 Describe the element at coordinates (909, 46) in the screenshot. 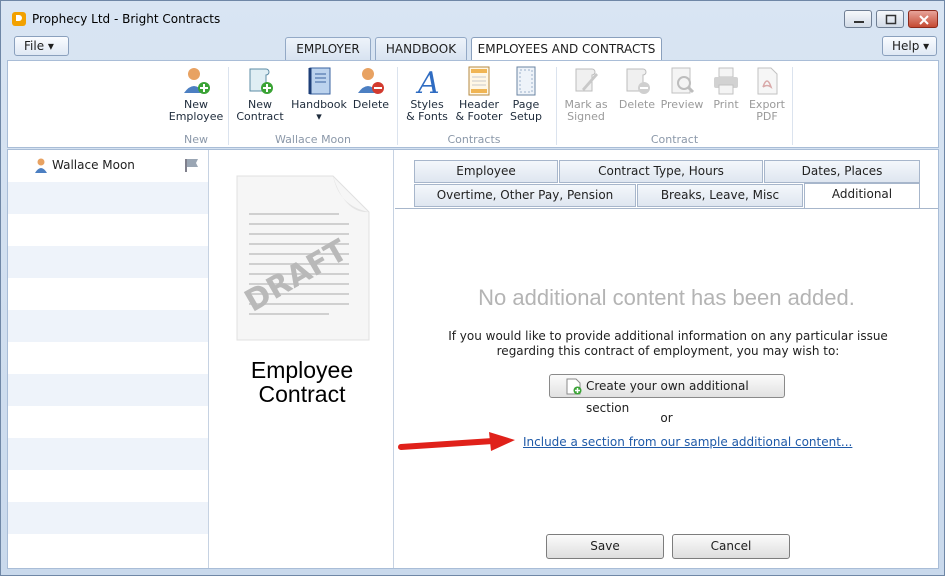

I see `help-menu-button: Help ▾` at that location.